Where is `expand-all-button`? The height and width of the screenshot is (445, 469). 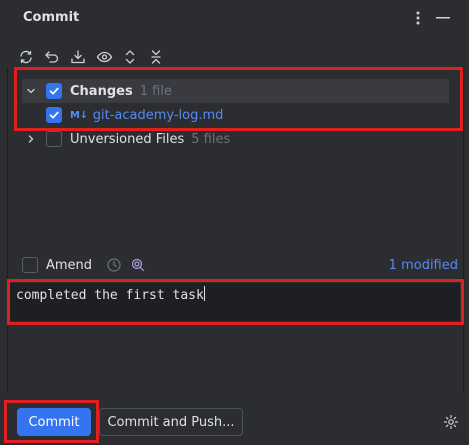 expand-all-button is located at coordinates (130, 57).